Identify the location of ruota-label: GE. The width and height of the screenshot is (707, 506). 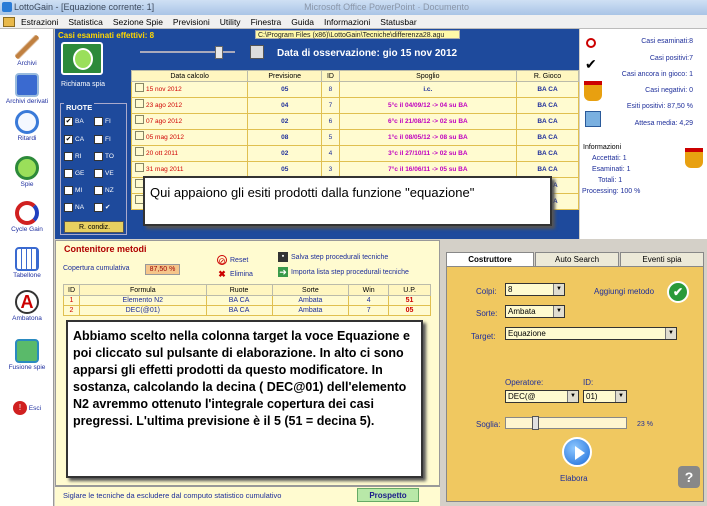
(80, 174).